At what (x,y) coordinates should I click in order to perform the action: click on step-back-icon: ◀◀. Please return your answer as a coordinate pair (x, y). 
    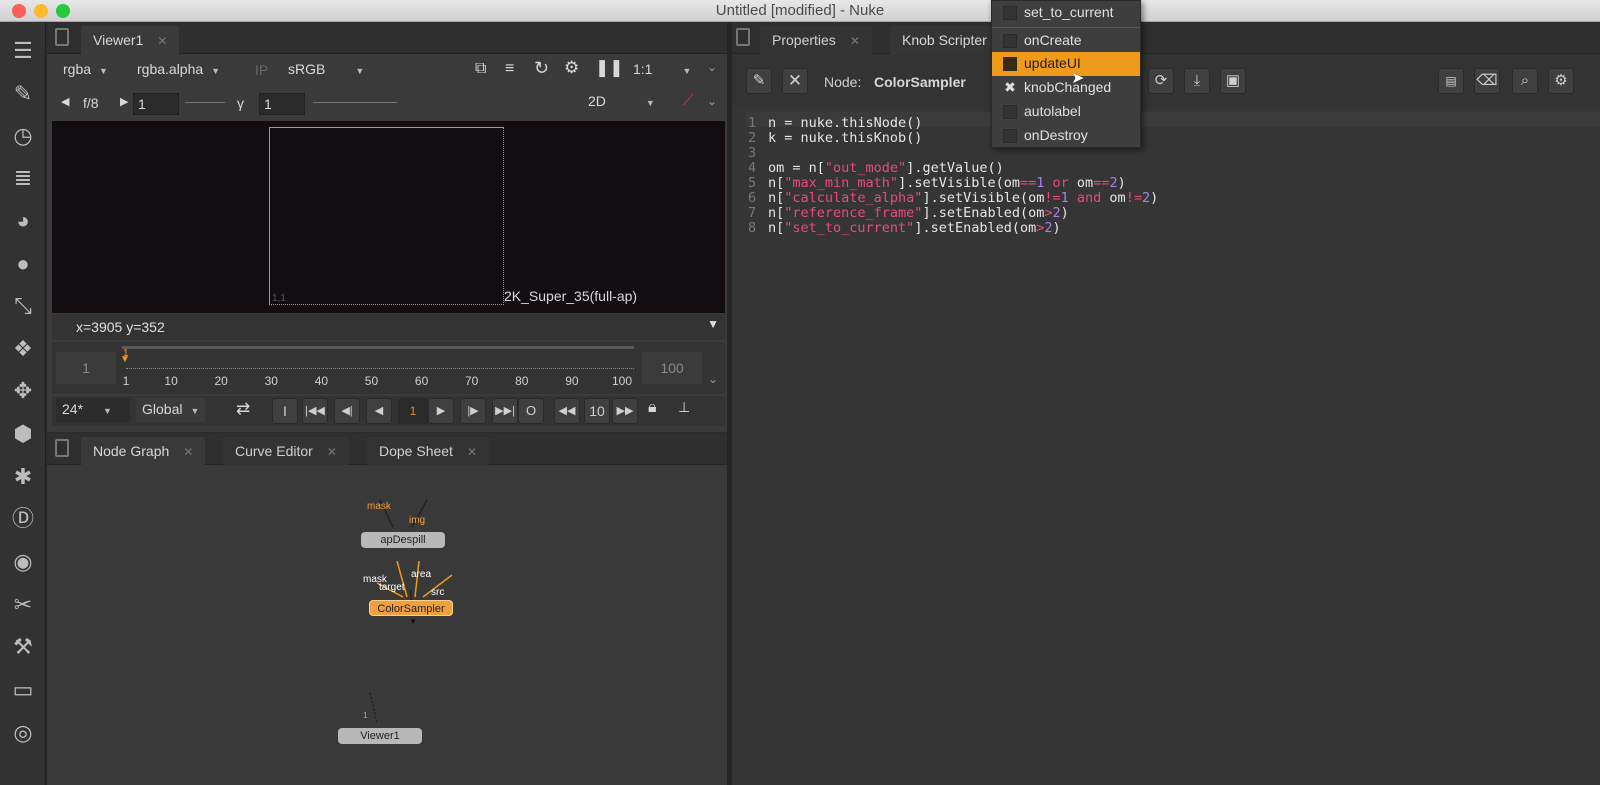
    Looking at the image, I should click on (567, 411).